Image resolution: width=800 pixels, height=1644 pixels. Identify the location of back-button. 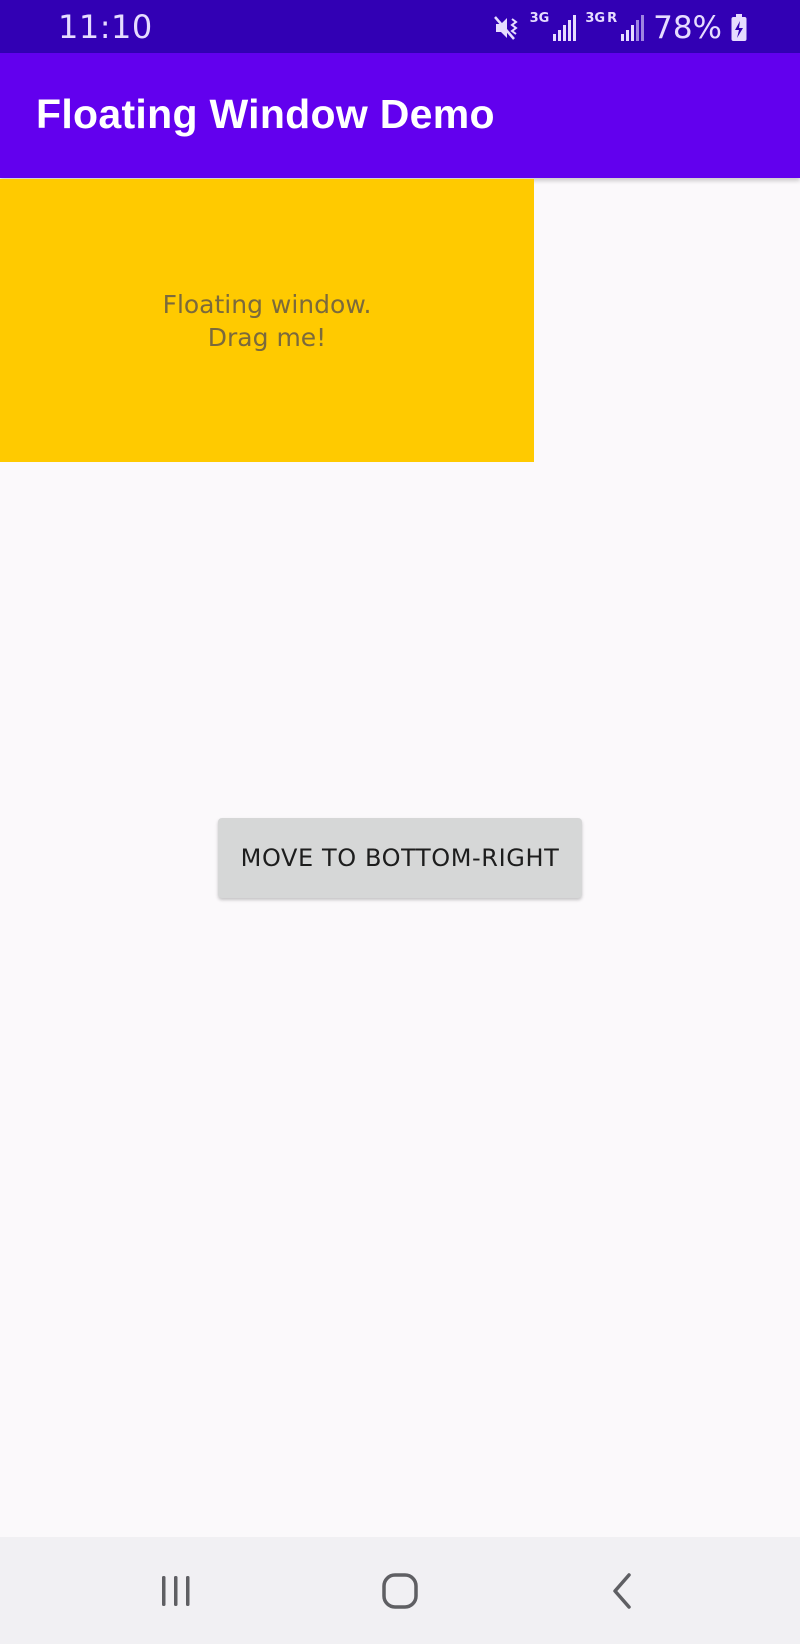
(623, 1590).